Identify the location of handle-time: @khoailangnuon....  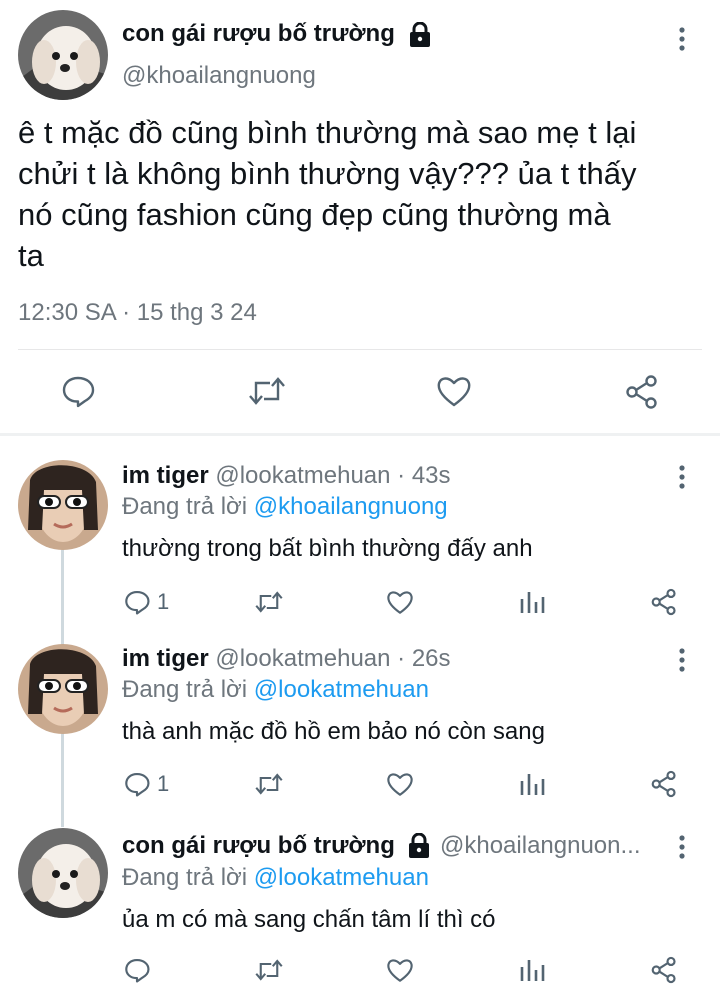
(540, 846).